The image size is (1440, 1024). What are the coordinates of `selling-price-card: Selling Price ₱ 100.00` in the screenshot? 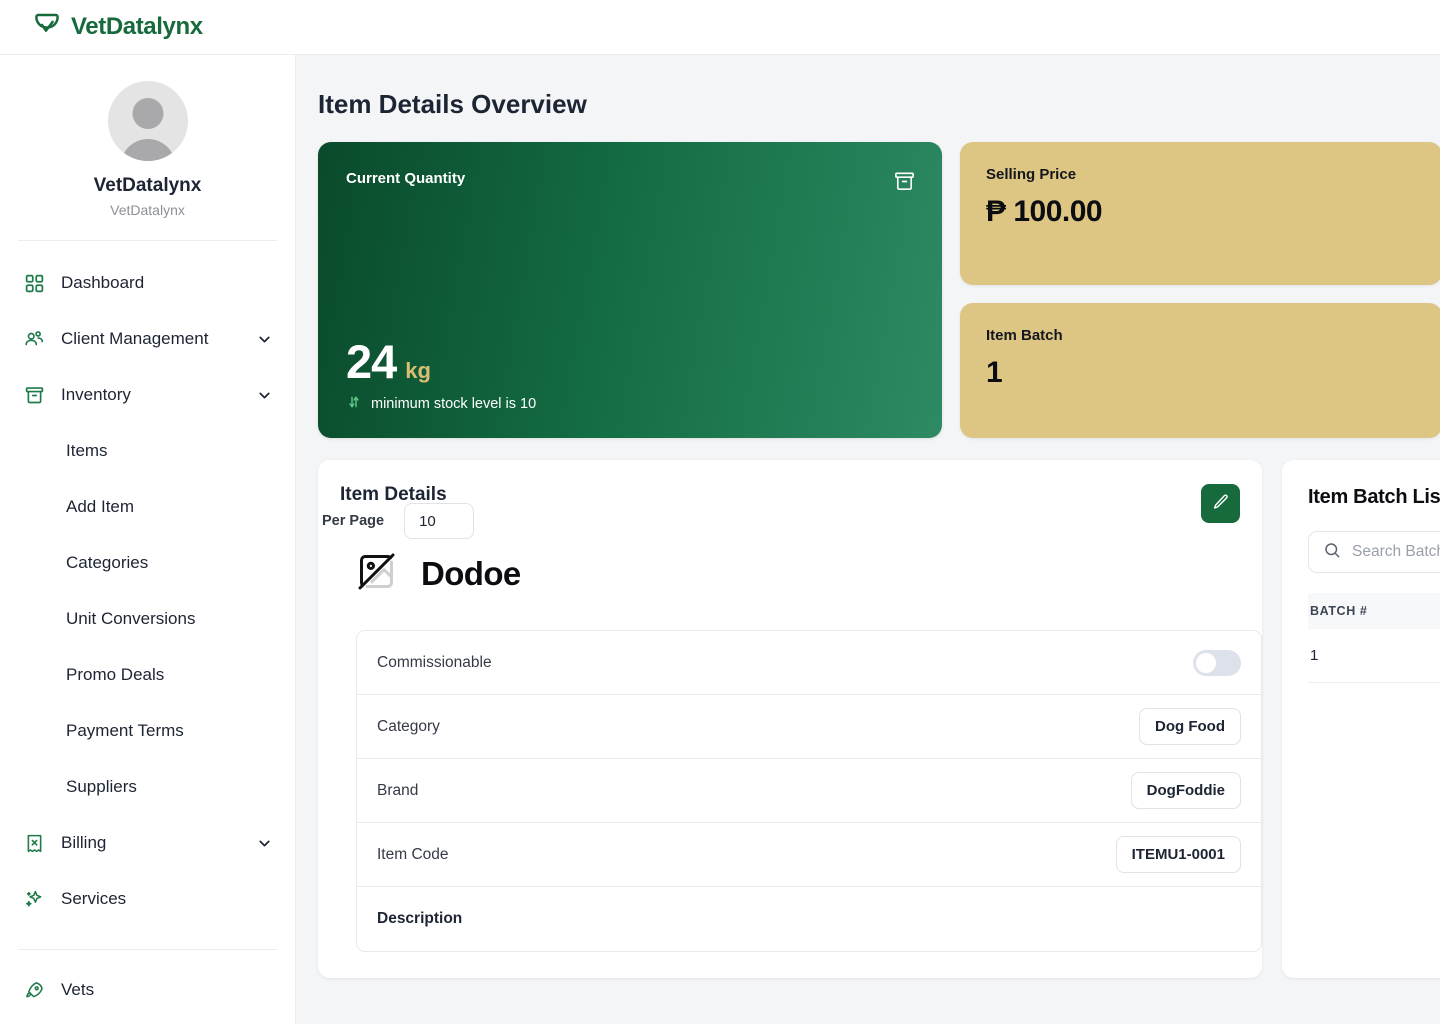 It's located at (1200, 213).